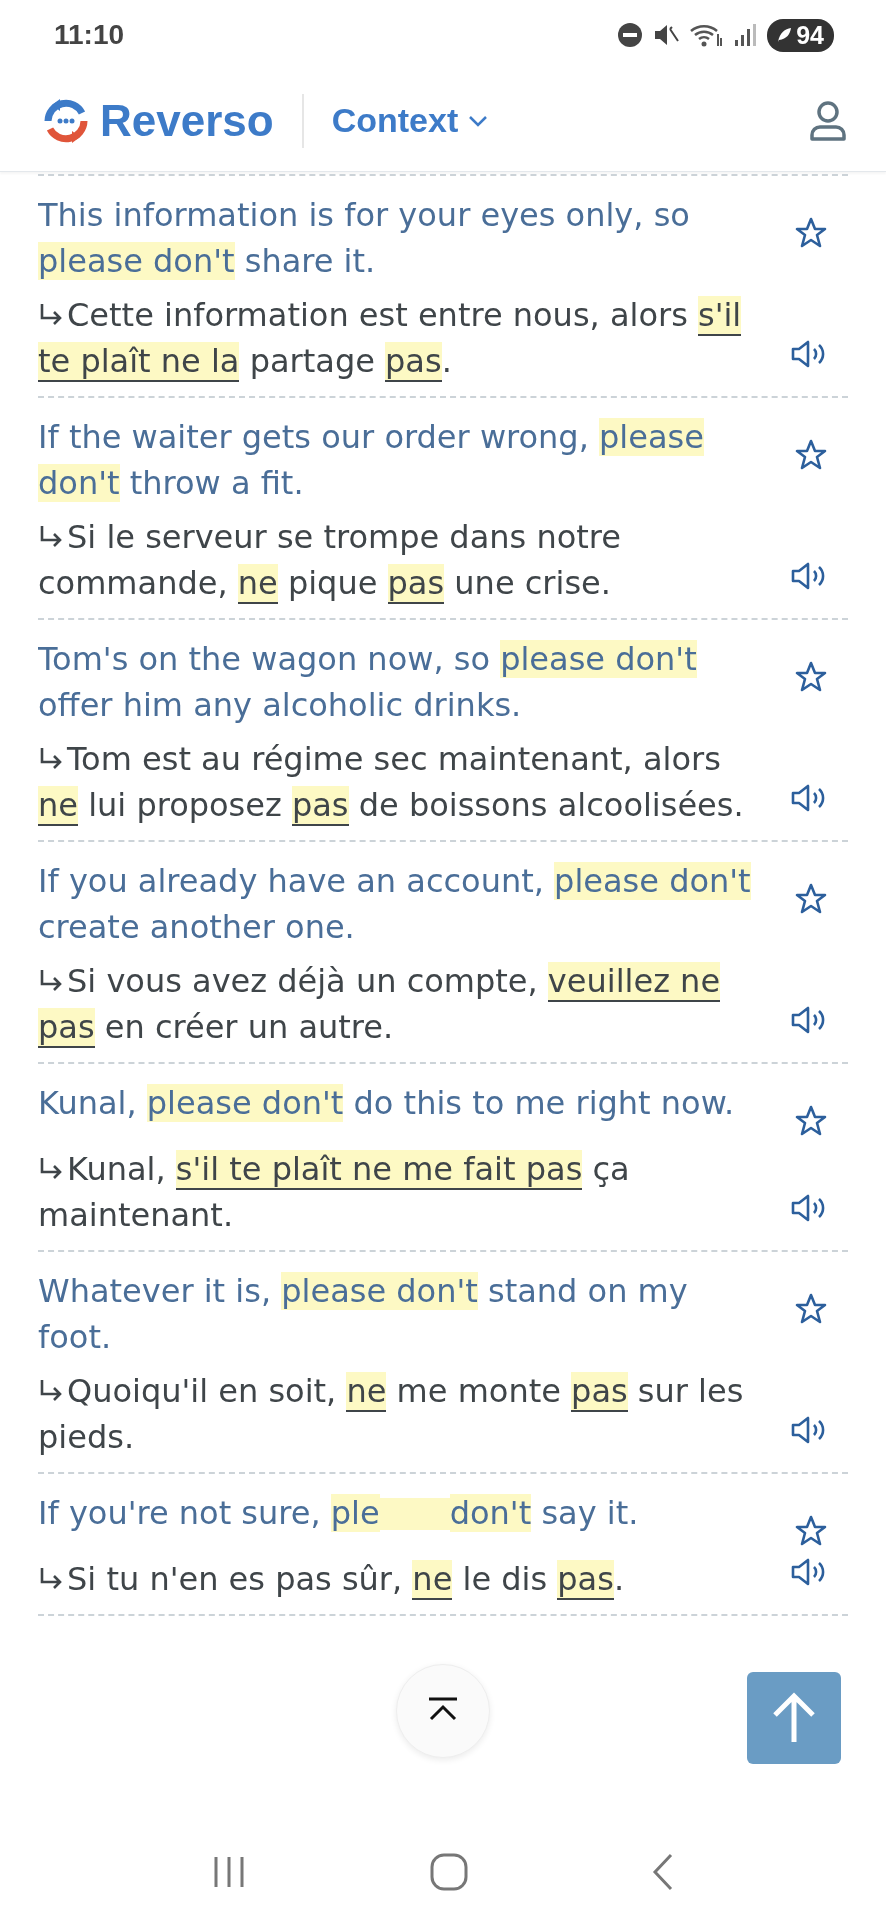 The image size is (886, 1920). Describe the element at coordinates (745, 35) in the screenshot. I see `signal-icon` at that location.